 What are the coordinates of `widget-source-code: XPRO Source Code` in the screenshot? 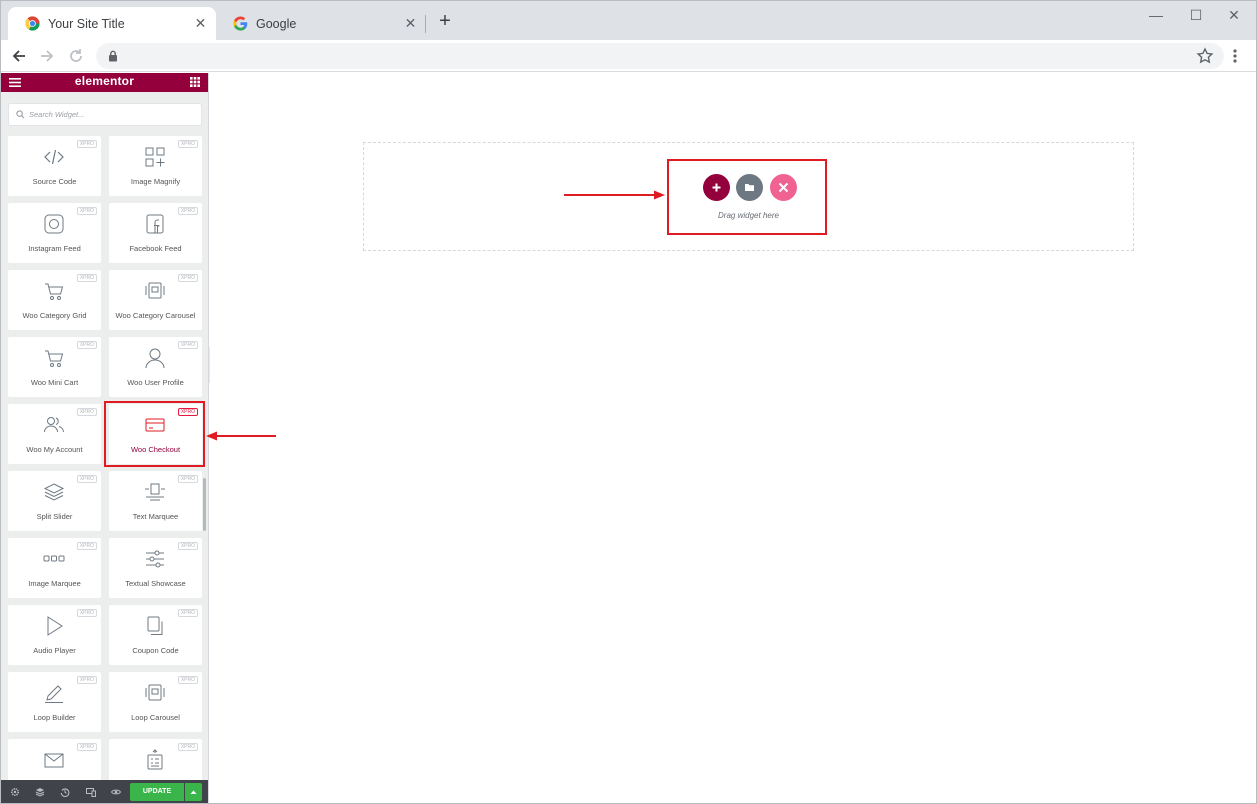 It's located at (54, 166).